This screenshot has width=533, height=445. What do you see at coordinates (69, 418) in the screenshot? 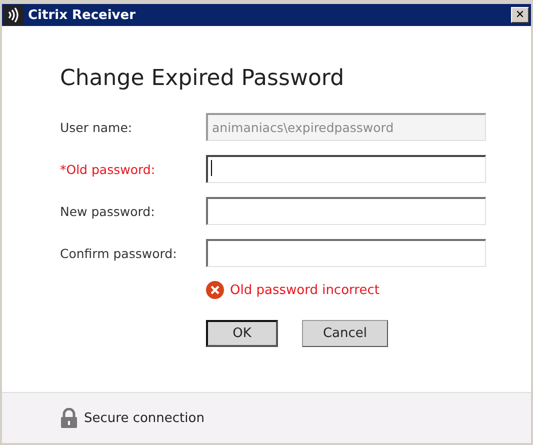
I see `lock-icon` at bounding box center [69, 418].